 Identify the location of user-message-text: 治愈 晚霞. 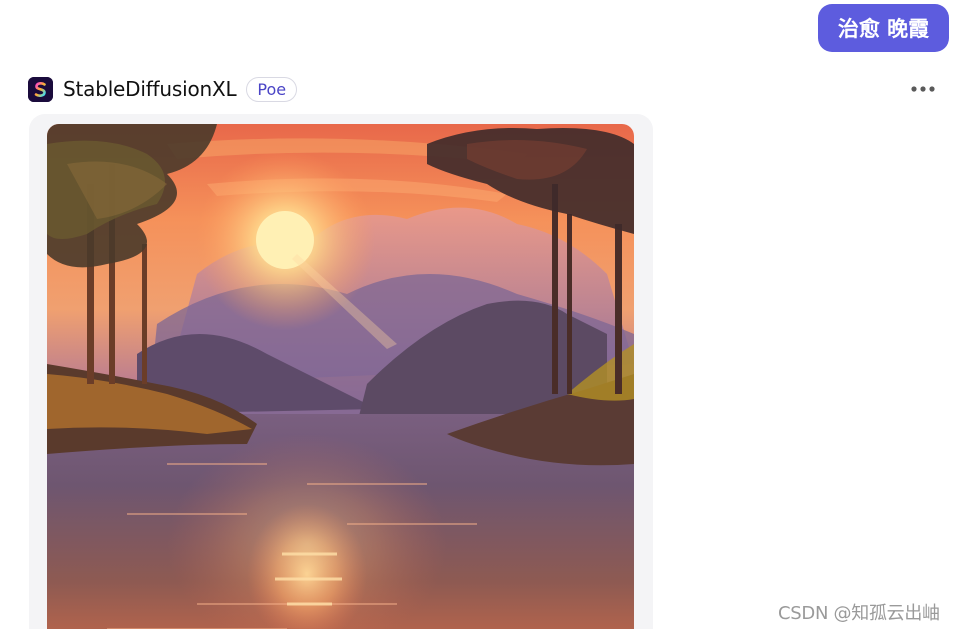
(883, 29).